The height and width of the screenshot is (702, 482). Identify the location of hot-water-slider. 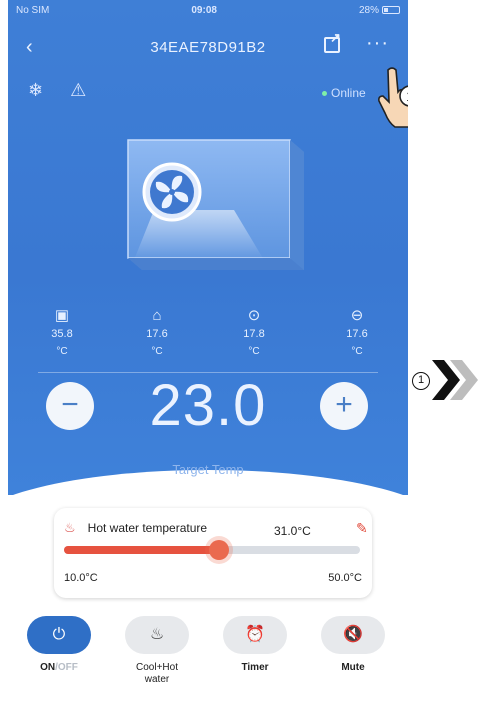
(212, 550).